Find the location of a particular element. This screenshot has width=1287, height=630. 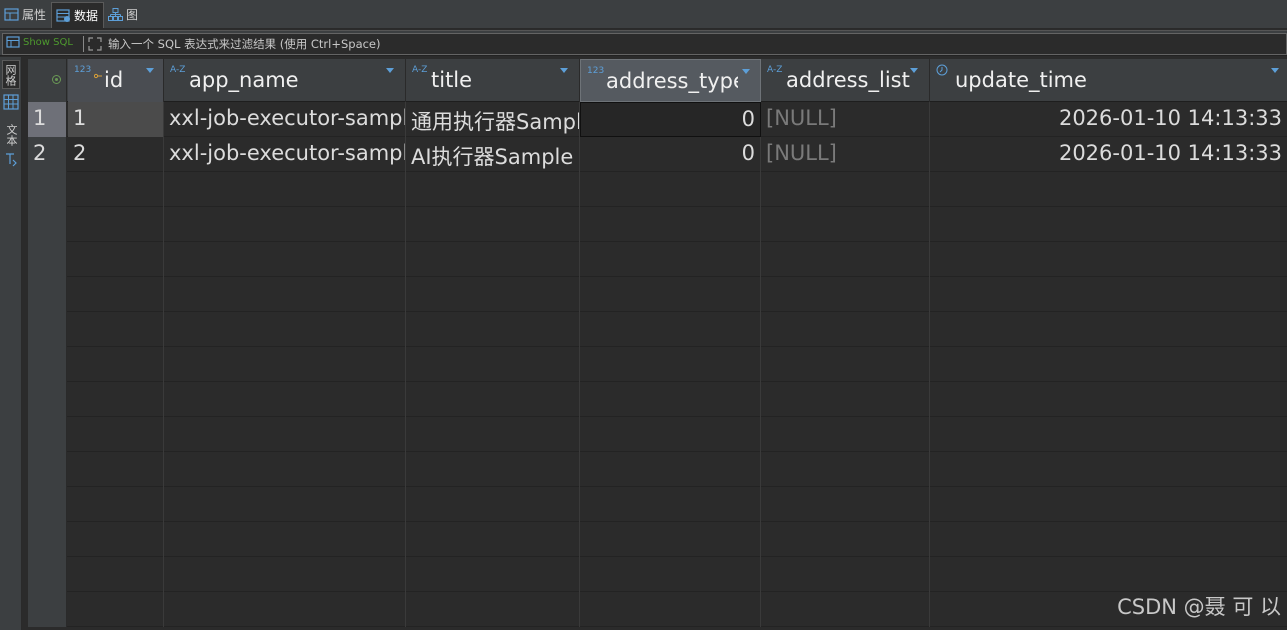

expand-icon is located at coordinates (95, 44).